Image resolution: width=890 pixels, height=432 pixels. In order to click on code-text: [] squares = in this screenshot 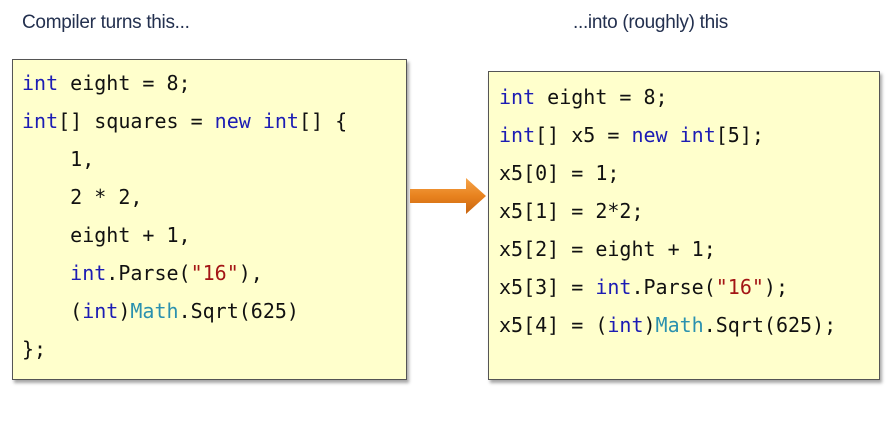, I will do `click(136, 121)`.